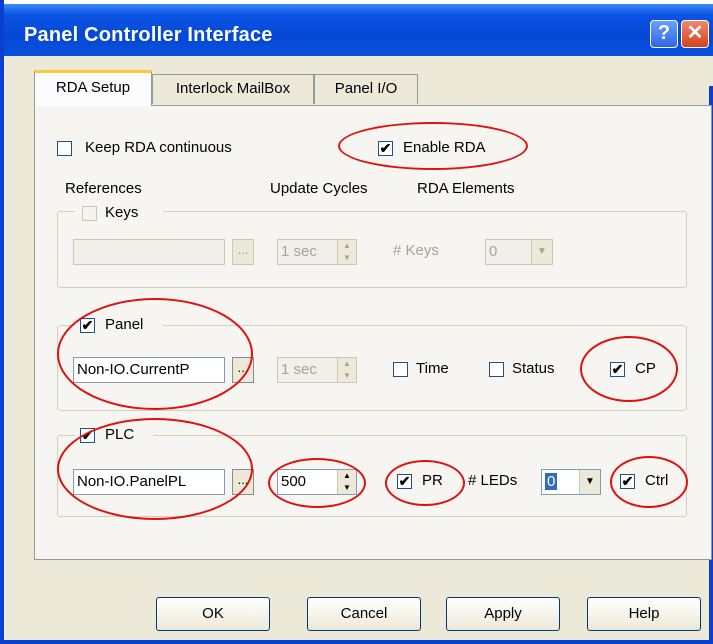  What do you see at coordinates (644, 614) in the screenshot?
I see `help-button: Help` at bounding box center [644, 614].